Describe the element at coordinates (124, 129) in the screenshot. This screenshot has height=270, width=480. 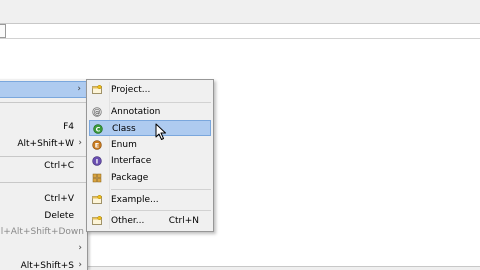
I see `submenu-item-label: Class` at that location.